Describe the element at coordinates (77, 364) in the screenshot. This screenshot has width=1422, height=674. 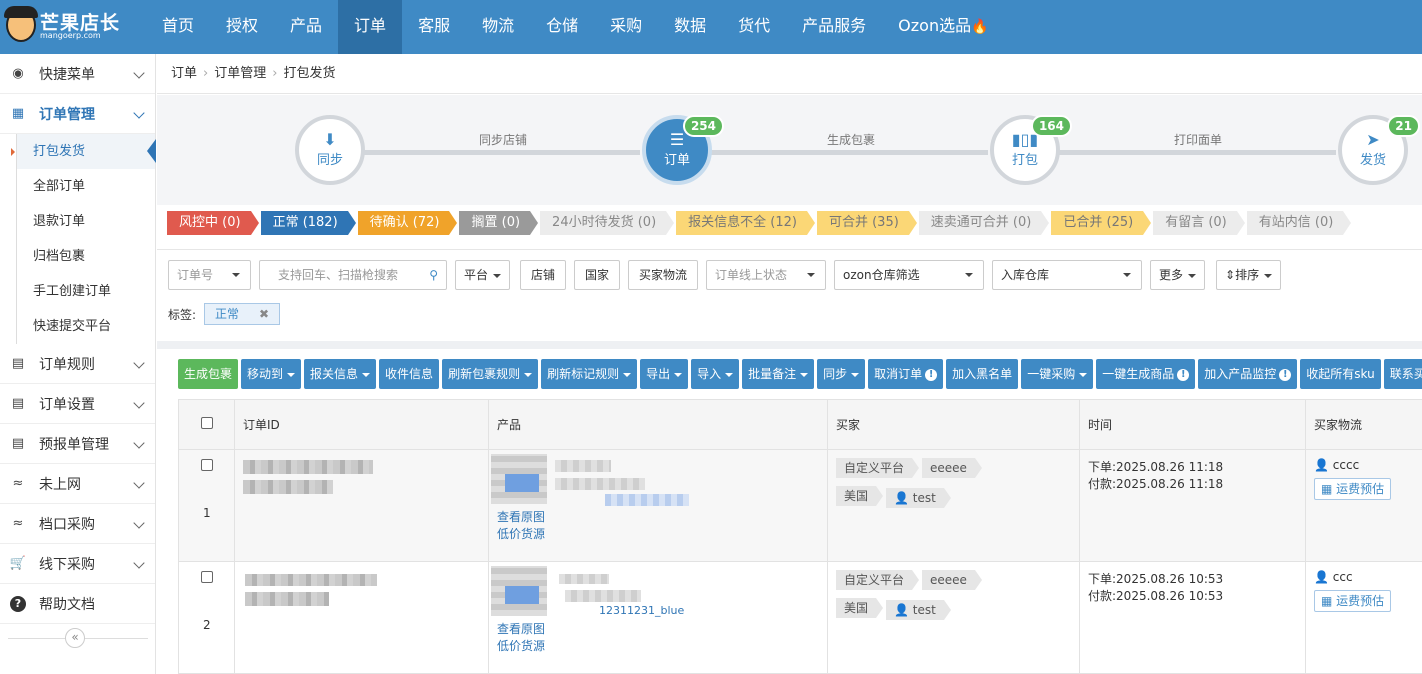
I see `sidebar-group-order-rules: ▤ 订单规则` at that location.